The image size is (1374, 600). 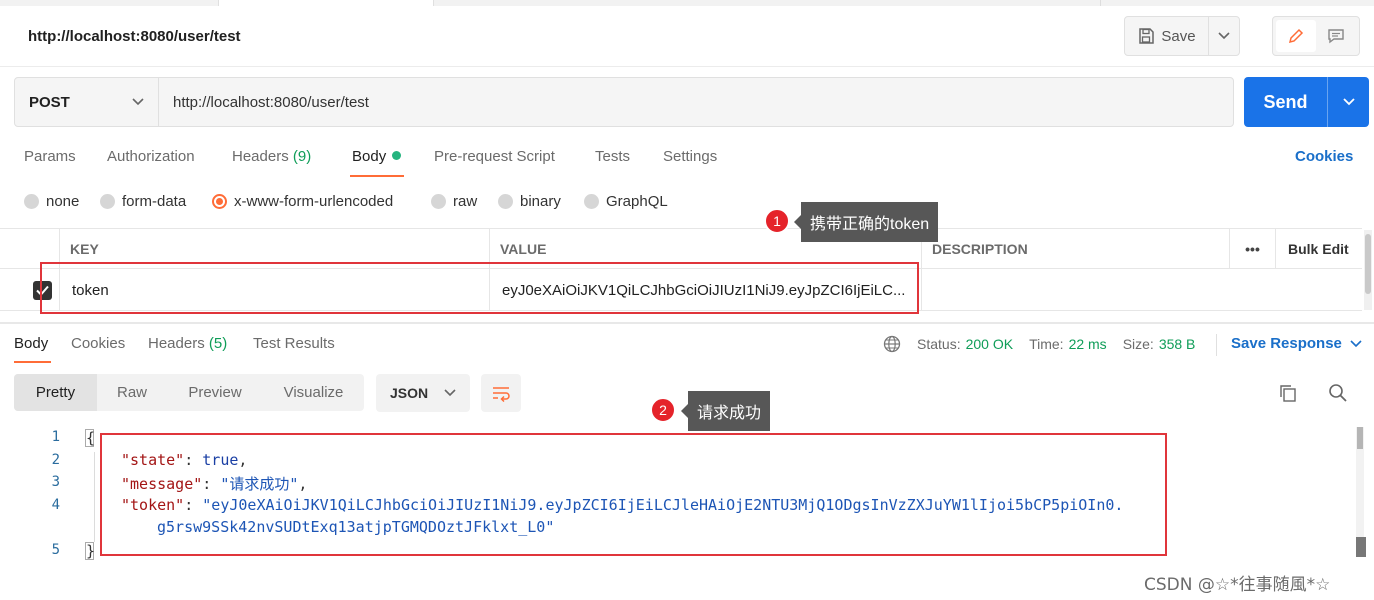 What do you see at coordinates (132, 392) in the screenshot?
I see `format-raw: Raw` at bounding box center [132, 392].